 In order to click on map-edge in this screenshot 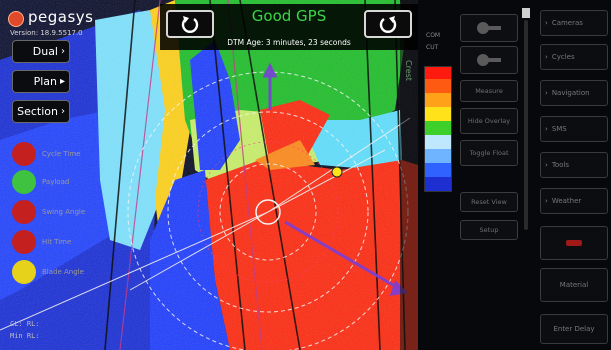, I will do `click(409, 175)`.